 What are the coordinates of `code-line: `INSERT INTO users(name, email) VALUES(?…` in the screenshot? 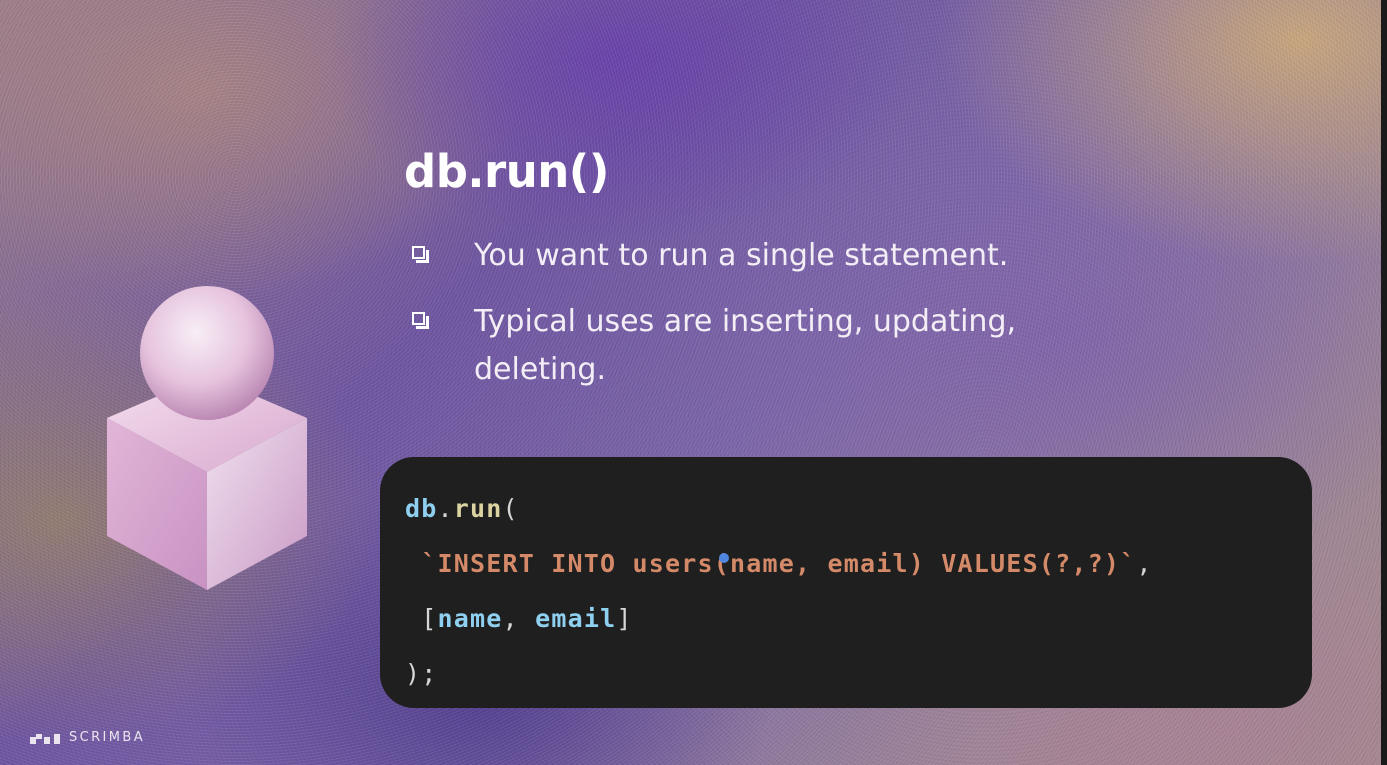 It's located at (858, 563).